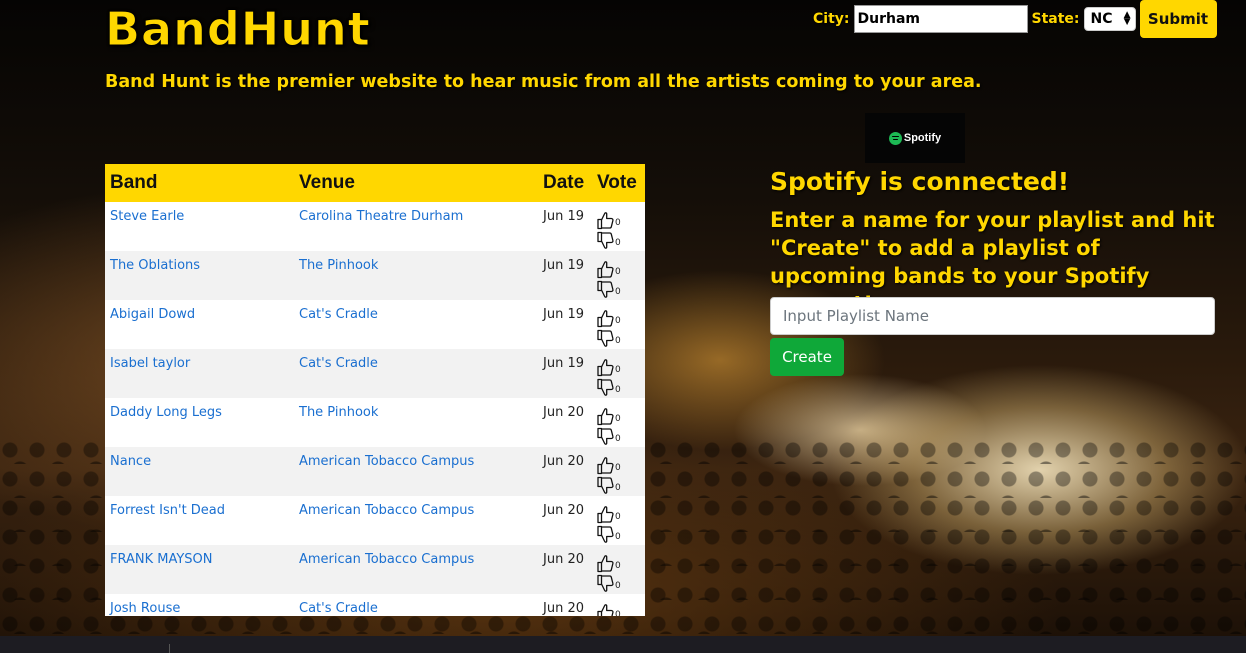 This screenshot has height=653, width=1246. What do you see at coordinates (807, 357) in the screenshot?
I see `create-playlist-button: Create` at bounding box center [807, 357].